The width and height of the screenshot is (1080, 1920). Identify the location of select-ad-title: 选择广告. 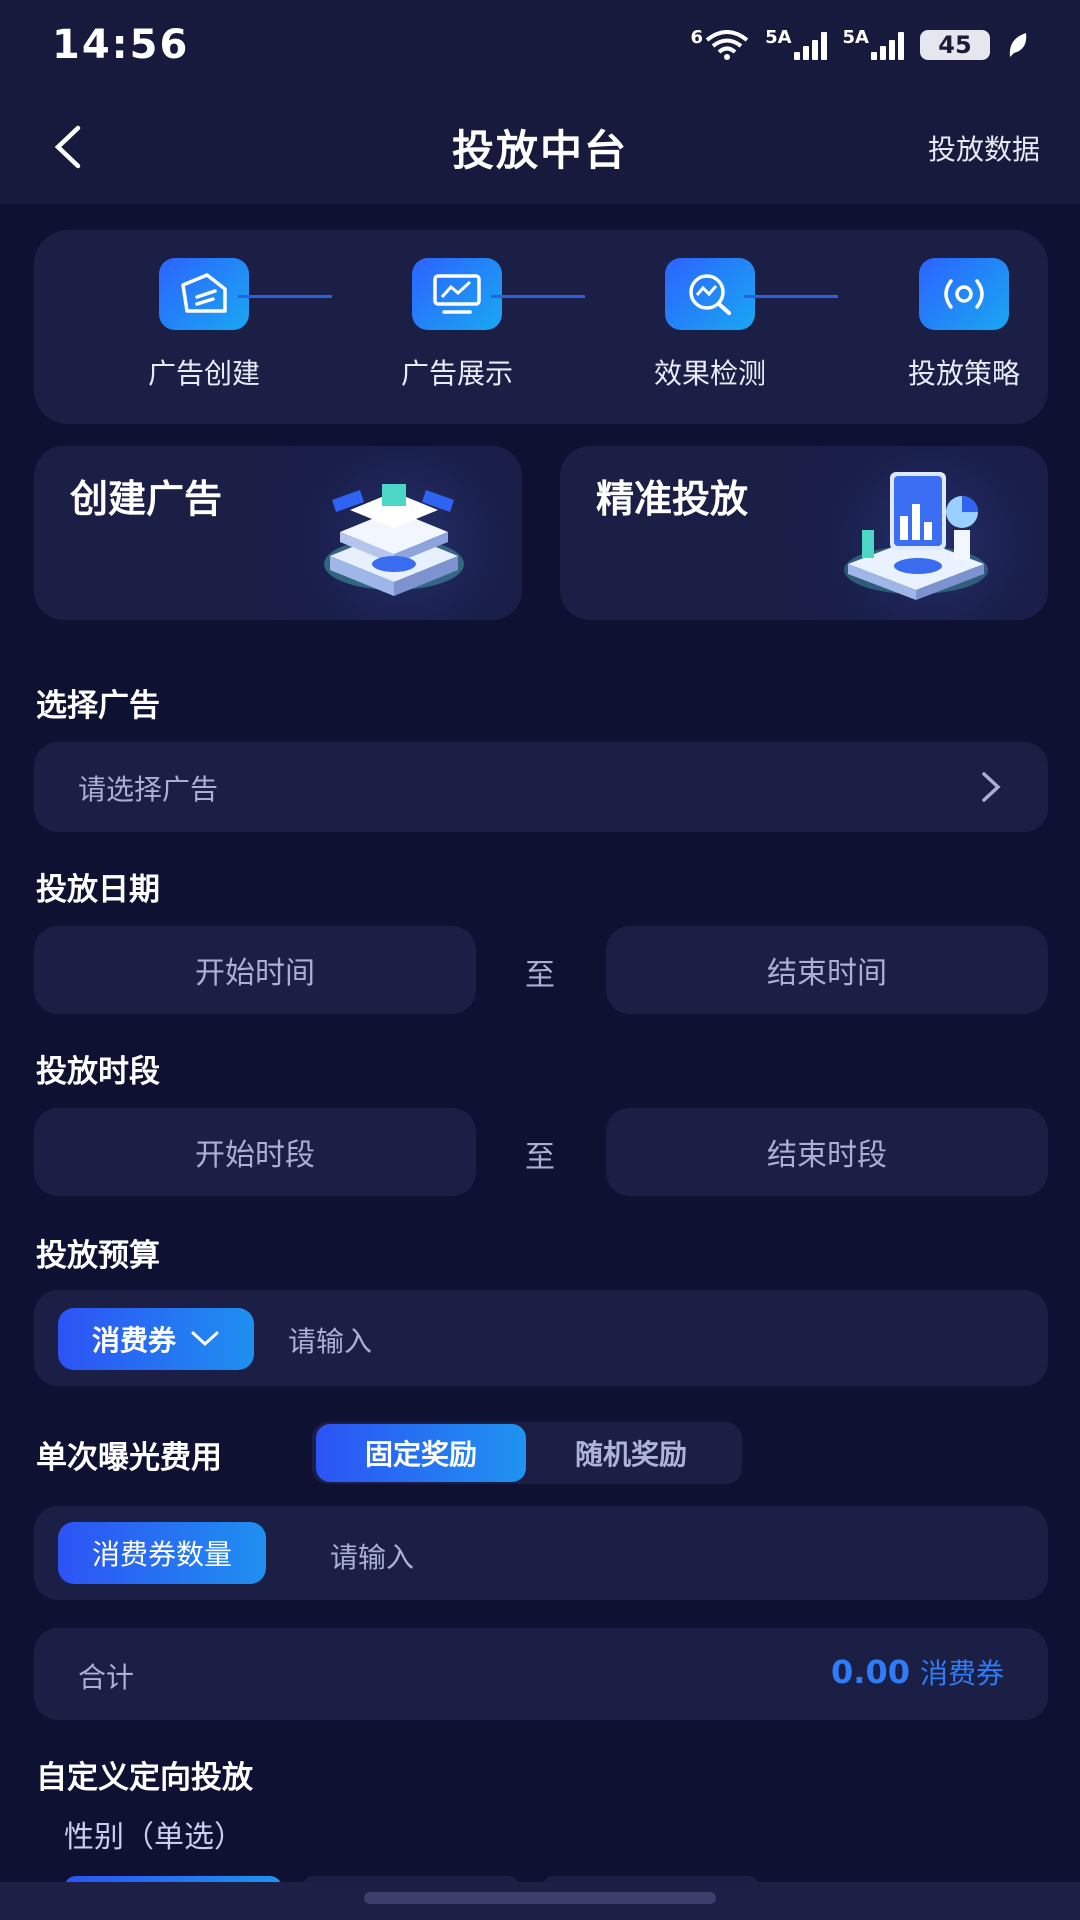
(98, 706).